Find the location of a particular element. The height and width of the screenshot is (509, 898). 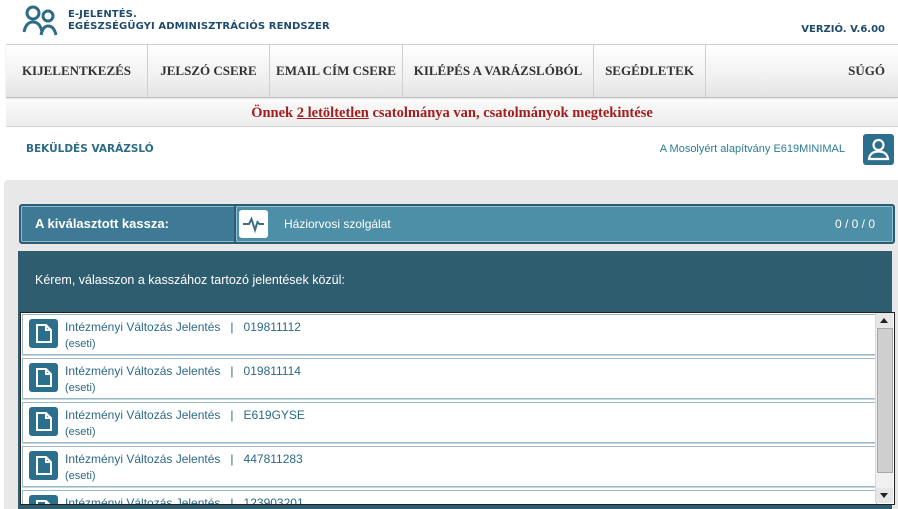

app-title-line1: E-JELENTÉS. is located at coordinates (102, 14).